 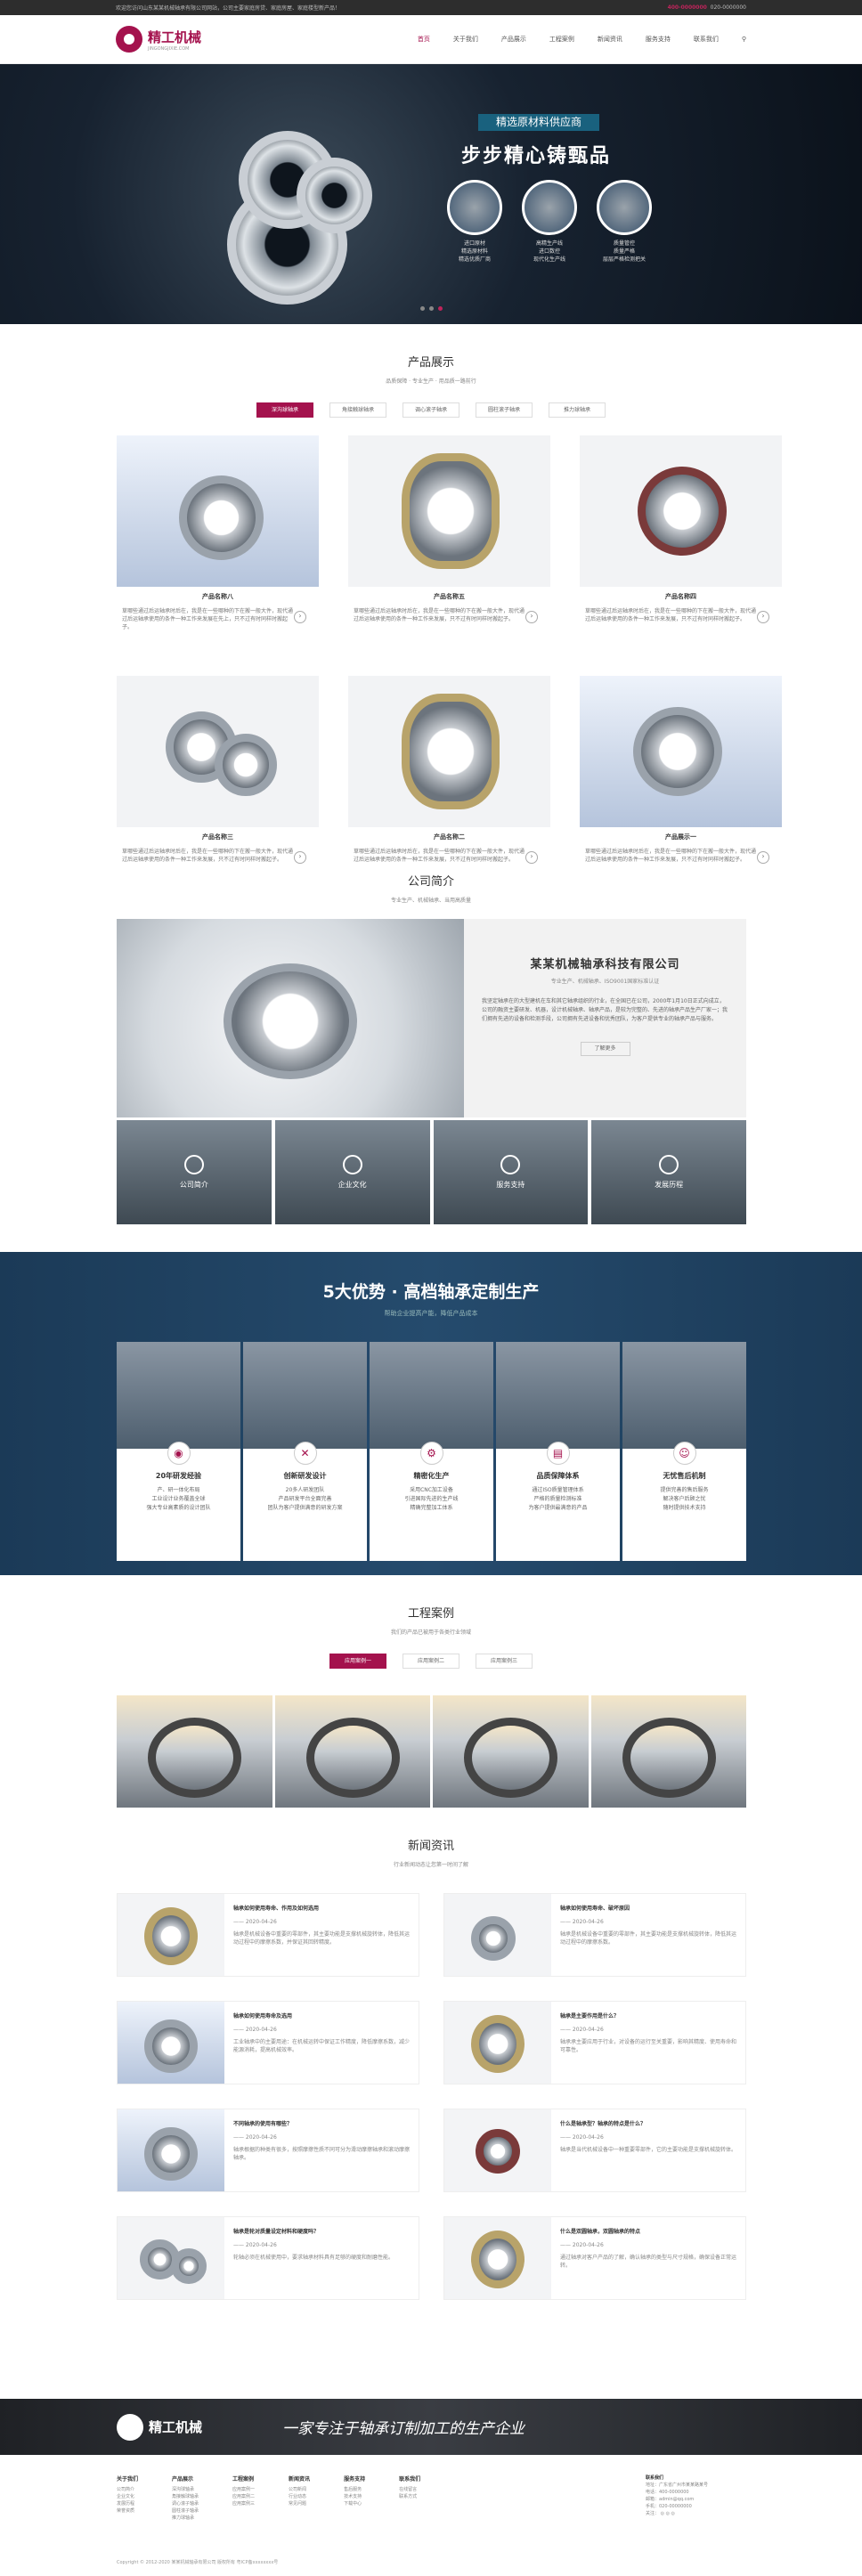 What do you see at coordinates (511, 1172) in the screenshot?
I see `block-service: 服务支持` at bounding box center [511, 1172].